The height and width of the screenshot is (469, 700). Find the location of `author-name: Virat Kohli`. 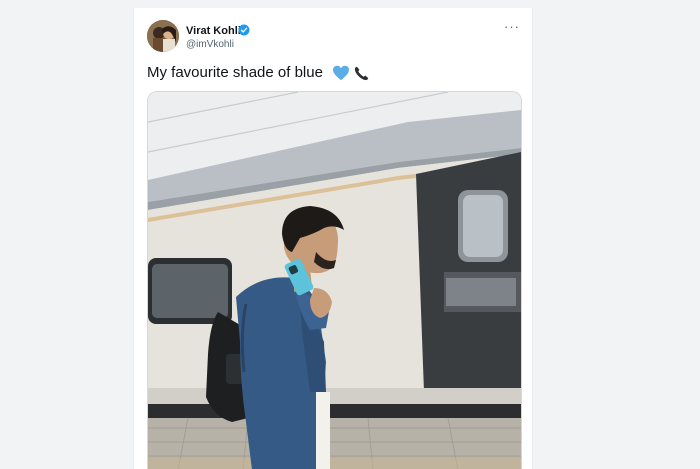

author-name: Virat Kohli is located at coordinates (213, 31).